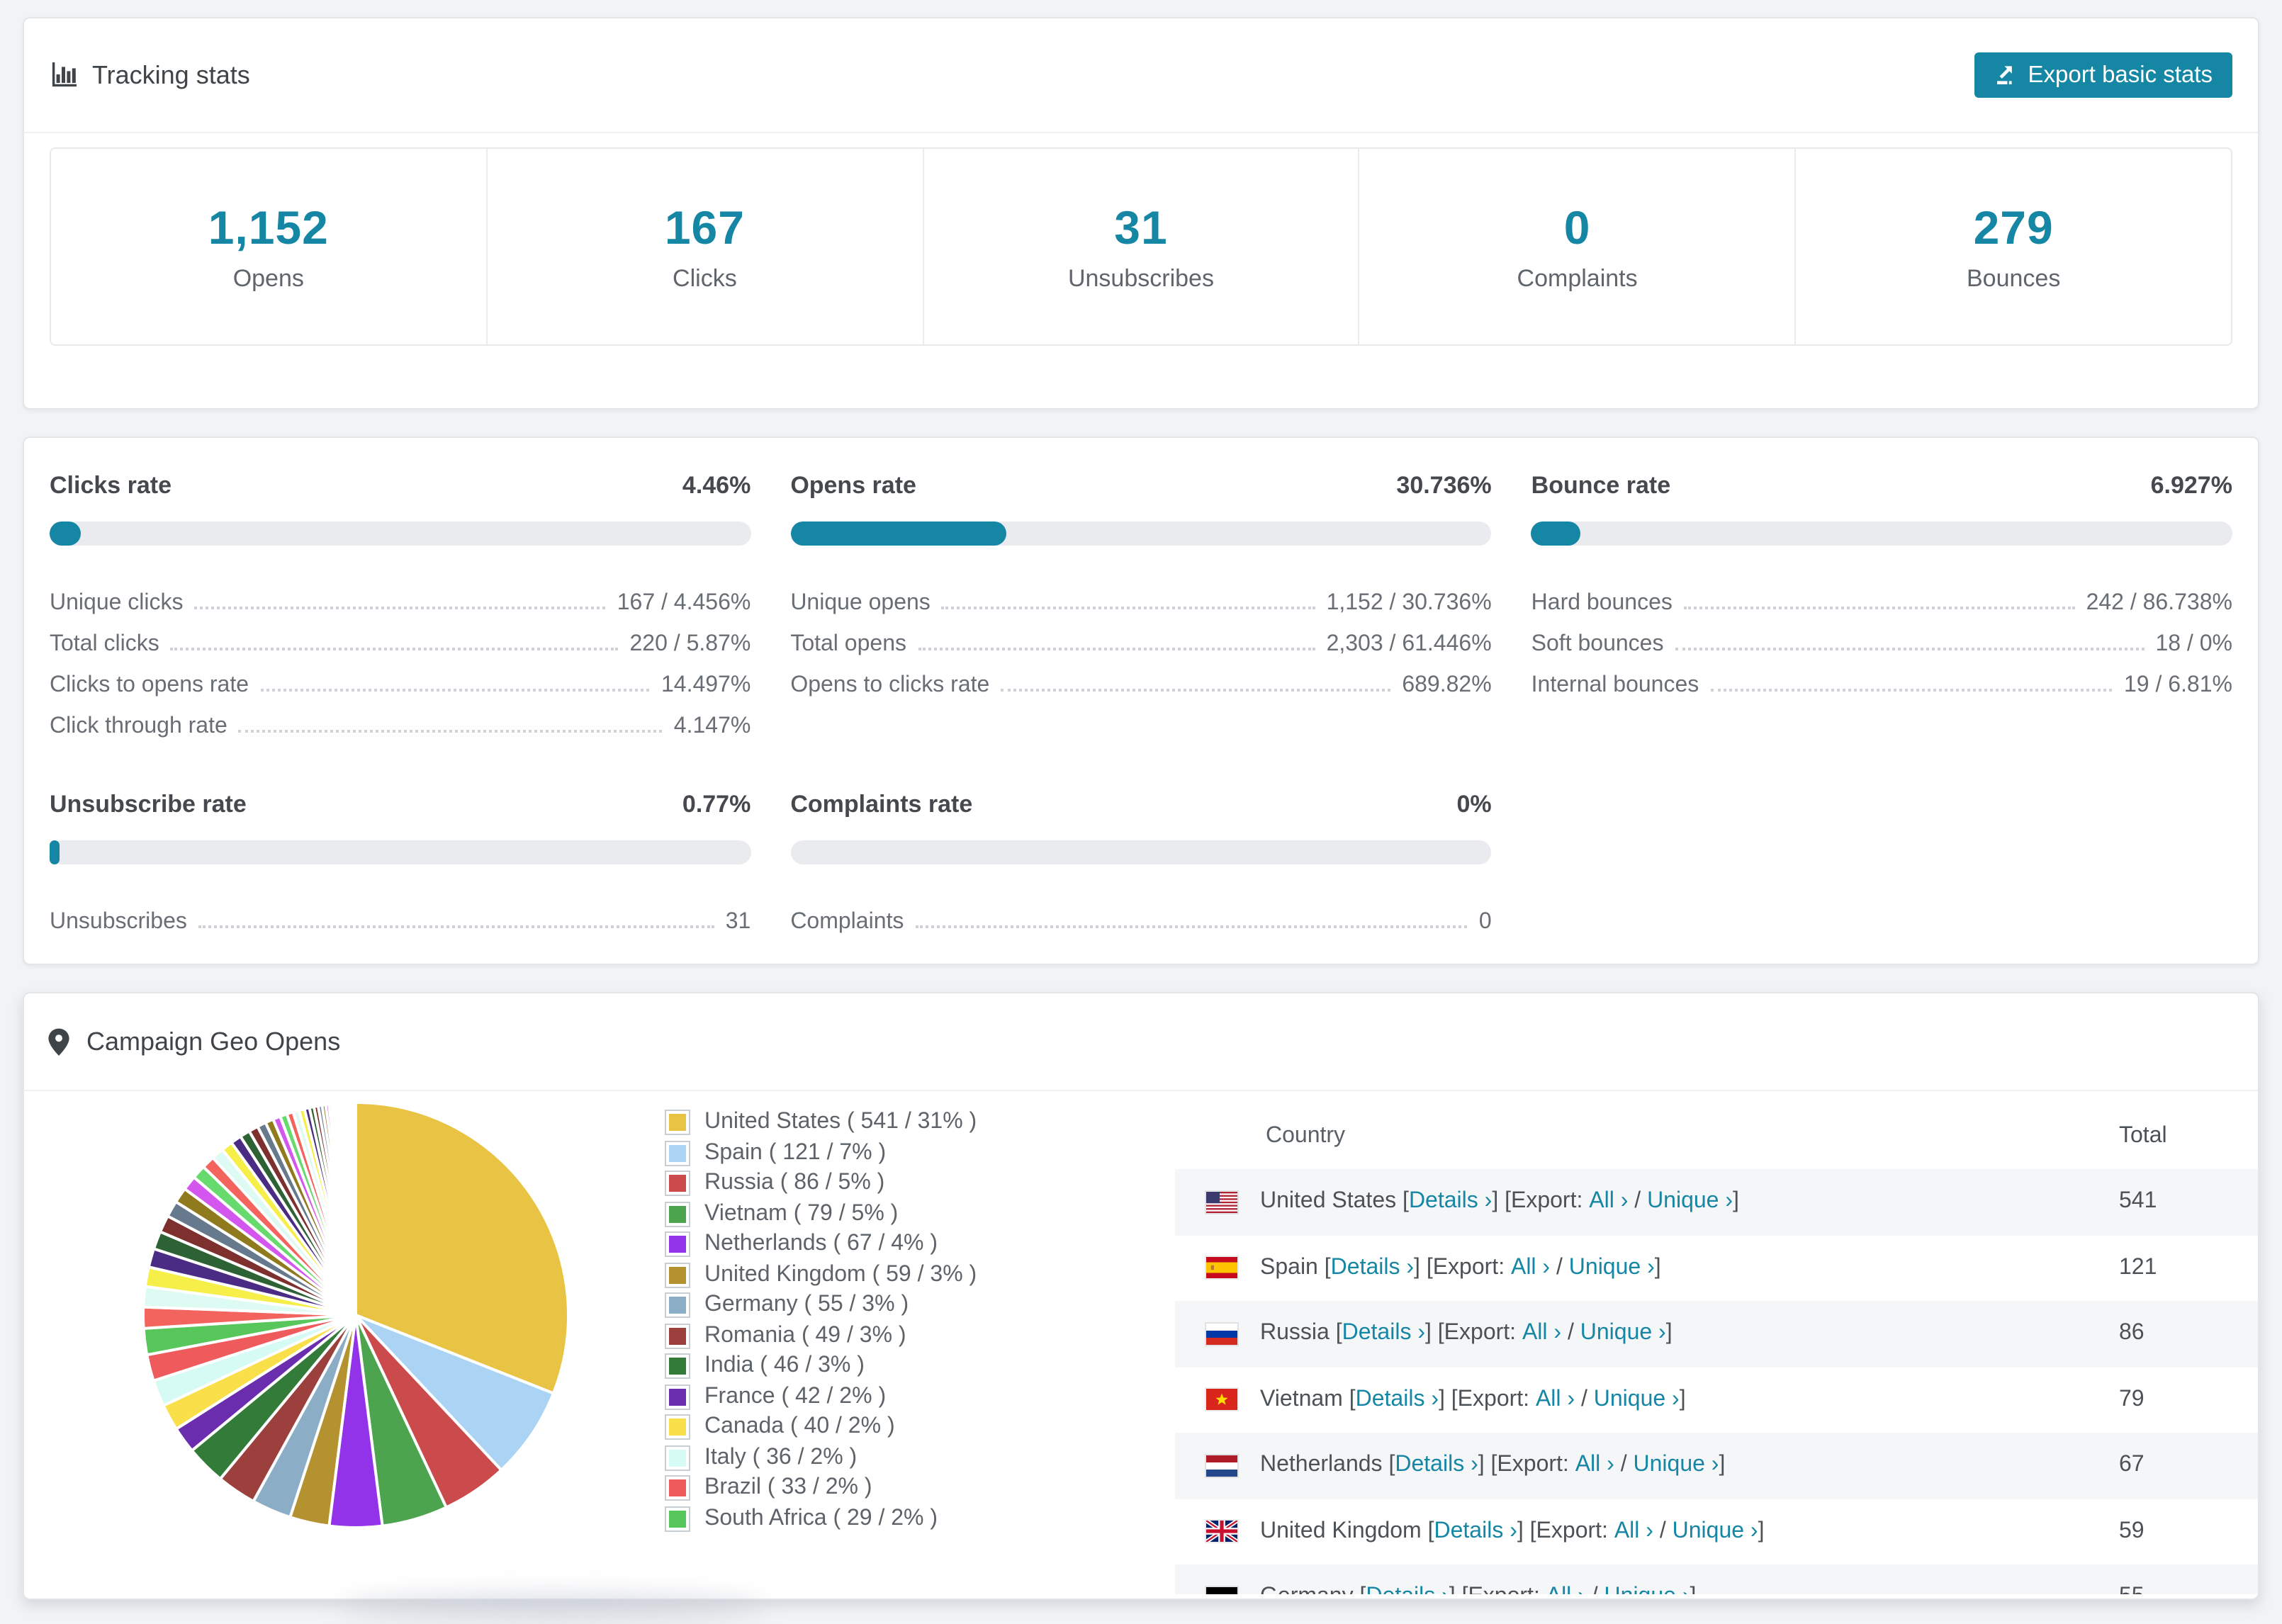 The height and width of the screenshot is (1624, 2282). What do you see at coordinates (821, 1396) in the screenshot?
I see `legend-item-france: France ( 42 / 2% )` at bounding box center [821, 1396].